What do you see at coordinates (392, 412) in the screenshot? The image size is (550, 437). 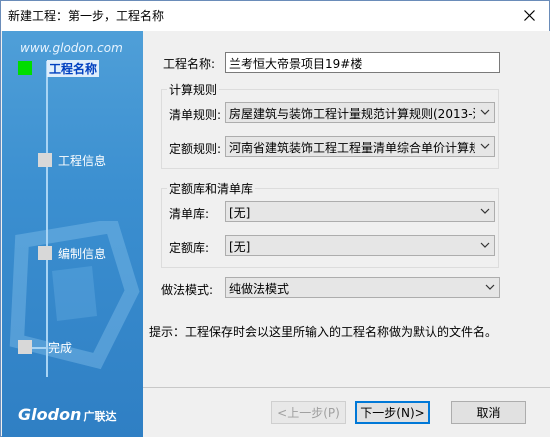 I see `next-button: 下一步(N)>` at bounding box center [392, 412].